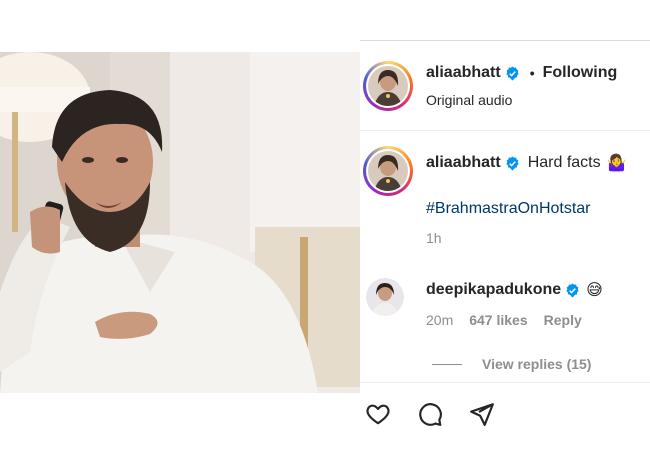 The image size is (650, 449). I want to click on comment-row: deepikapadukone 😅, so click(514, 290).